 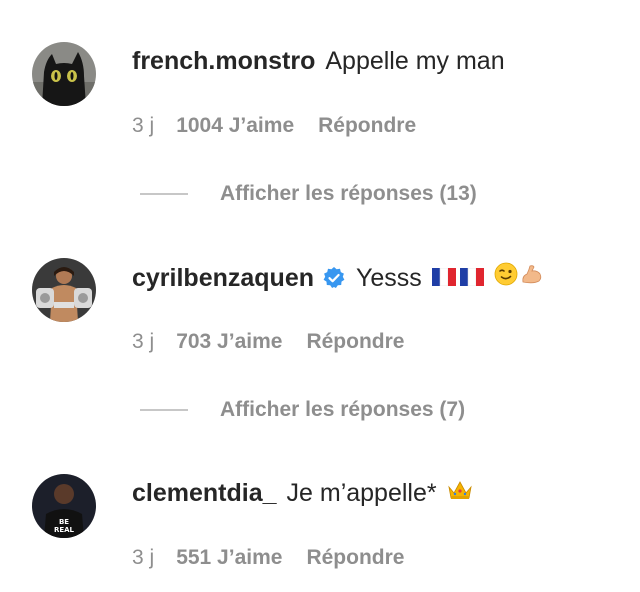 I want to click on comment-line: clementdia_ Je m’appelle*, so click(x=302, y=493).